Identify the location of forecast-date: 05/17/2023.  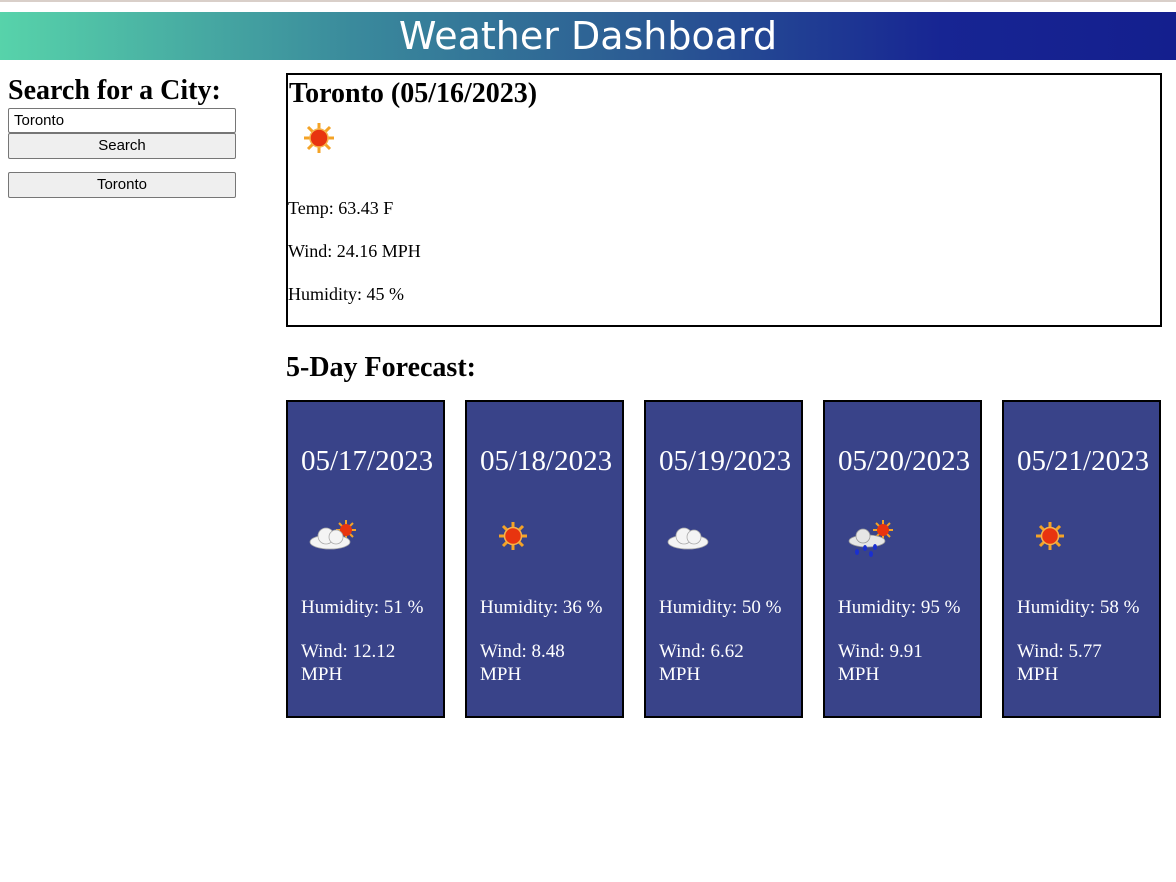
(367, 461).